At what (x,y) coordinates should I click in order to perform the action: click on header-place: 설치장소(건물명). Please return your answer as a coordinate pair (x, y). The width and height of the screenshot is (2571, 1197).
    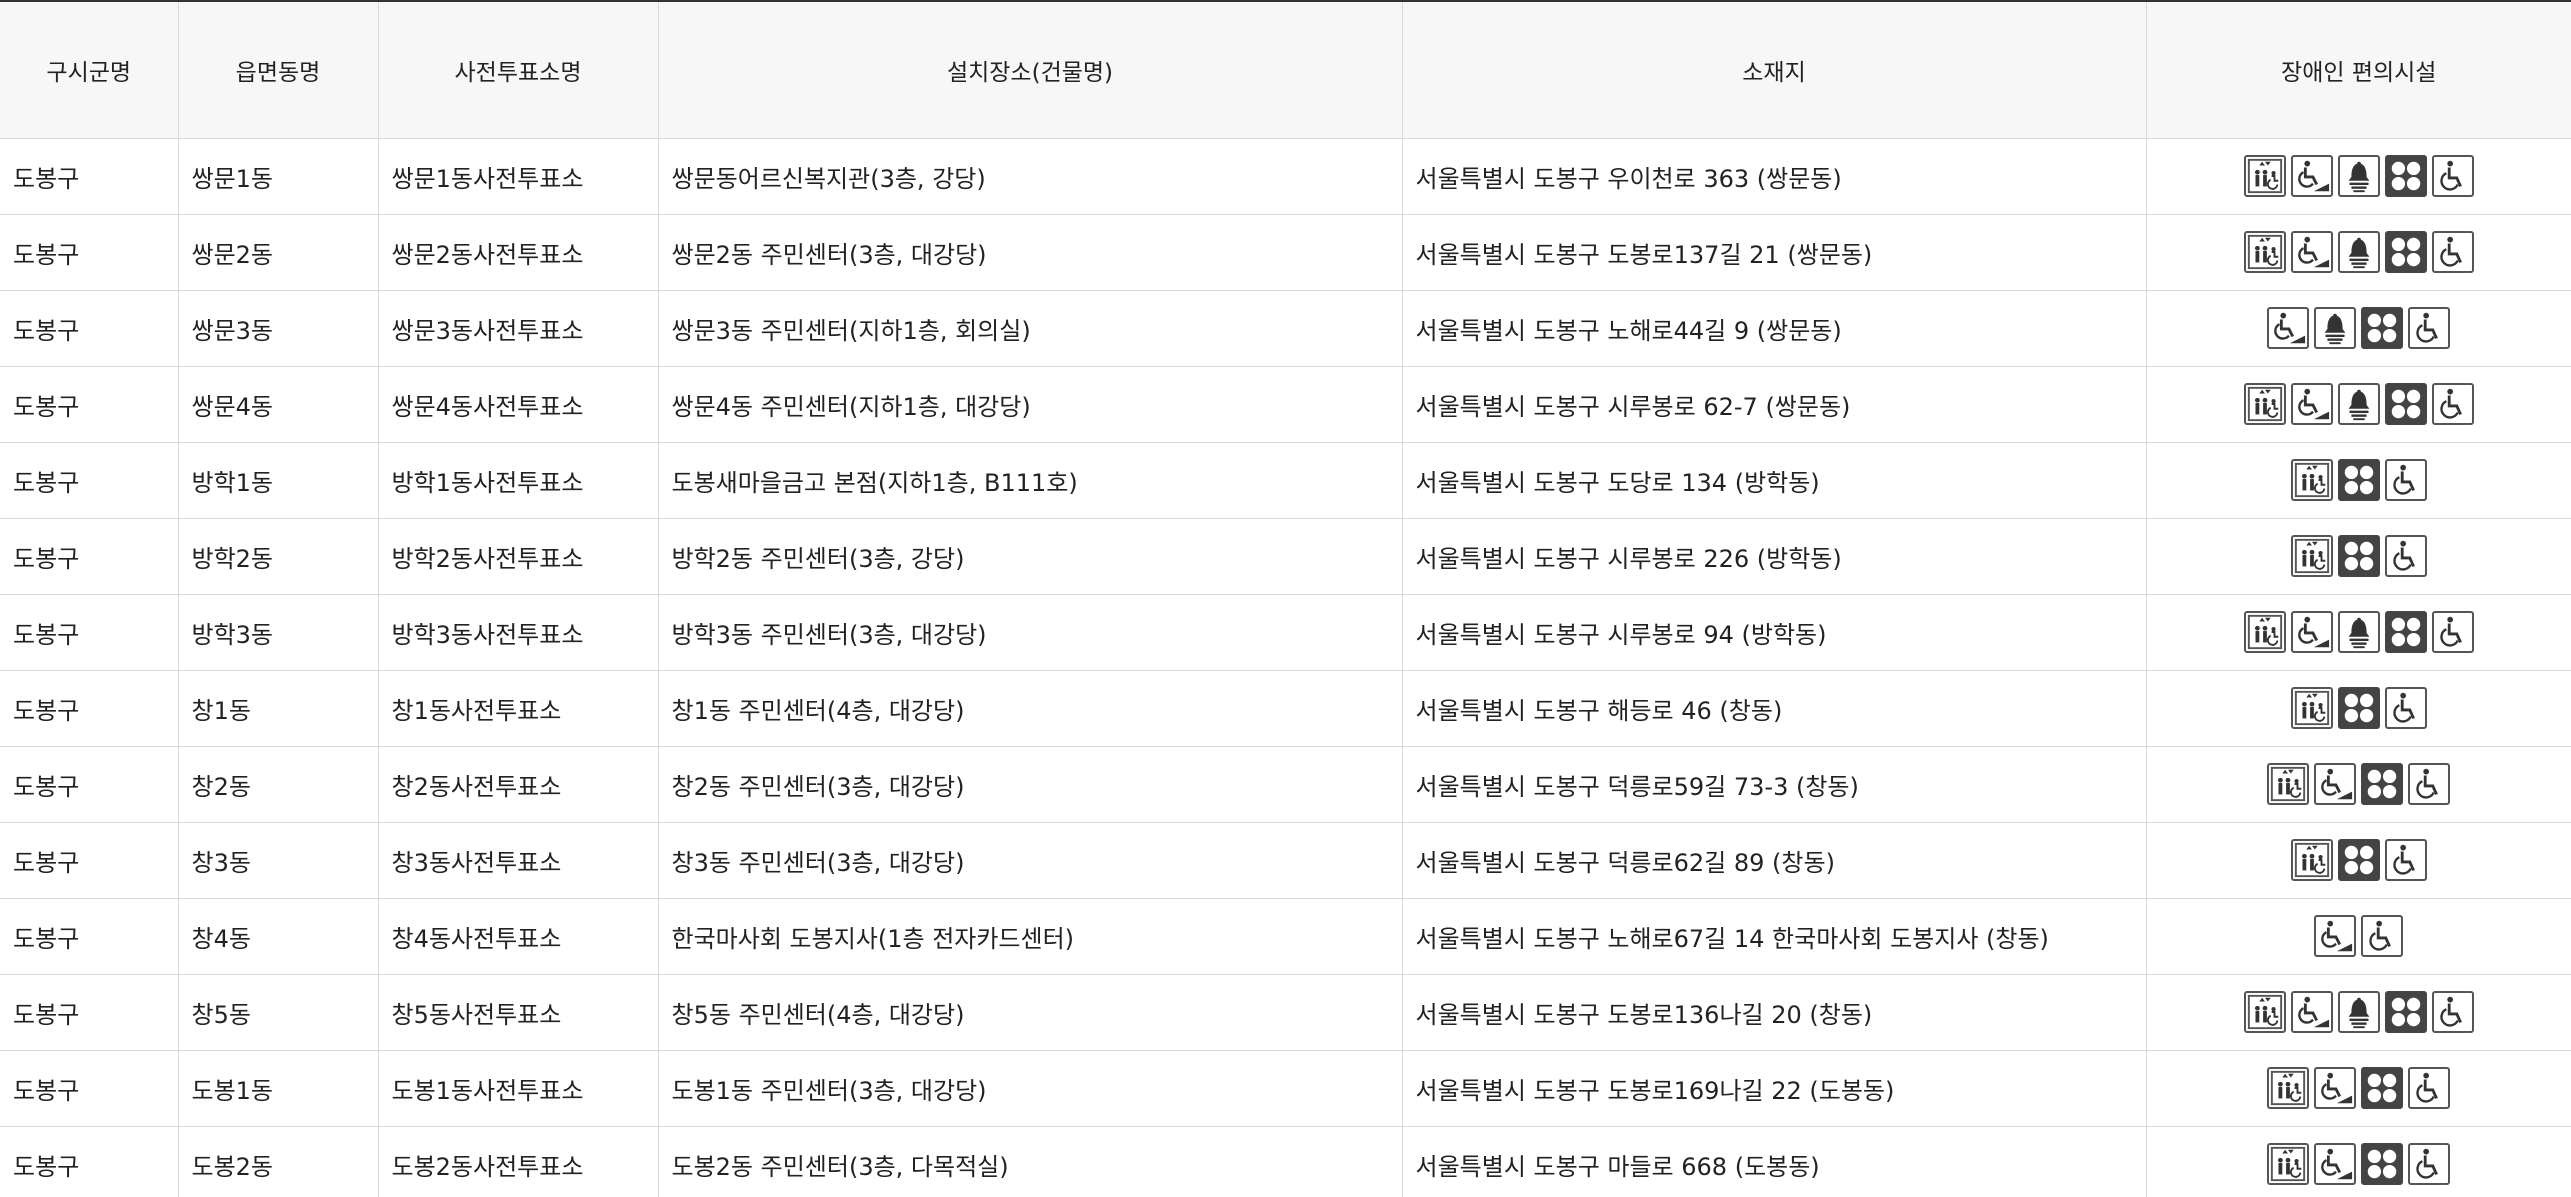
    Looking at the image, I should click on (1030, 70).